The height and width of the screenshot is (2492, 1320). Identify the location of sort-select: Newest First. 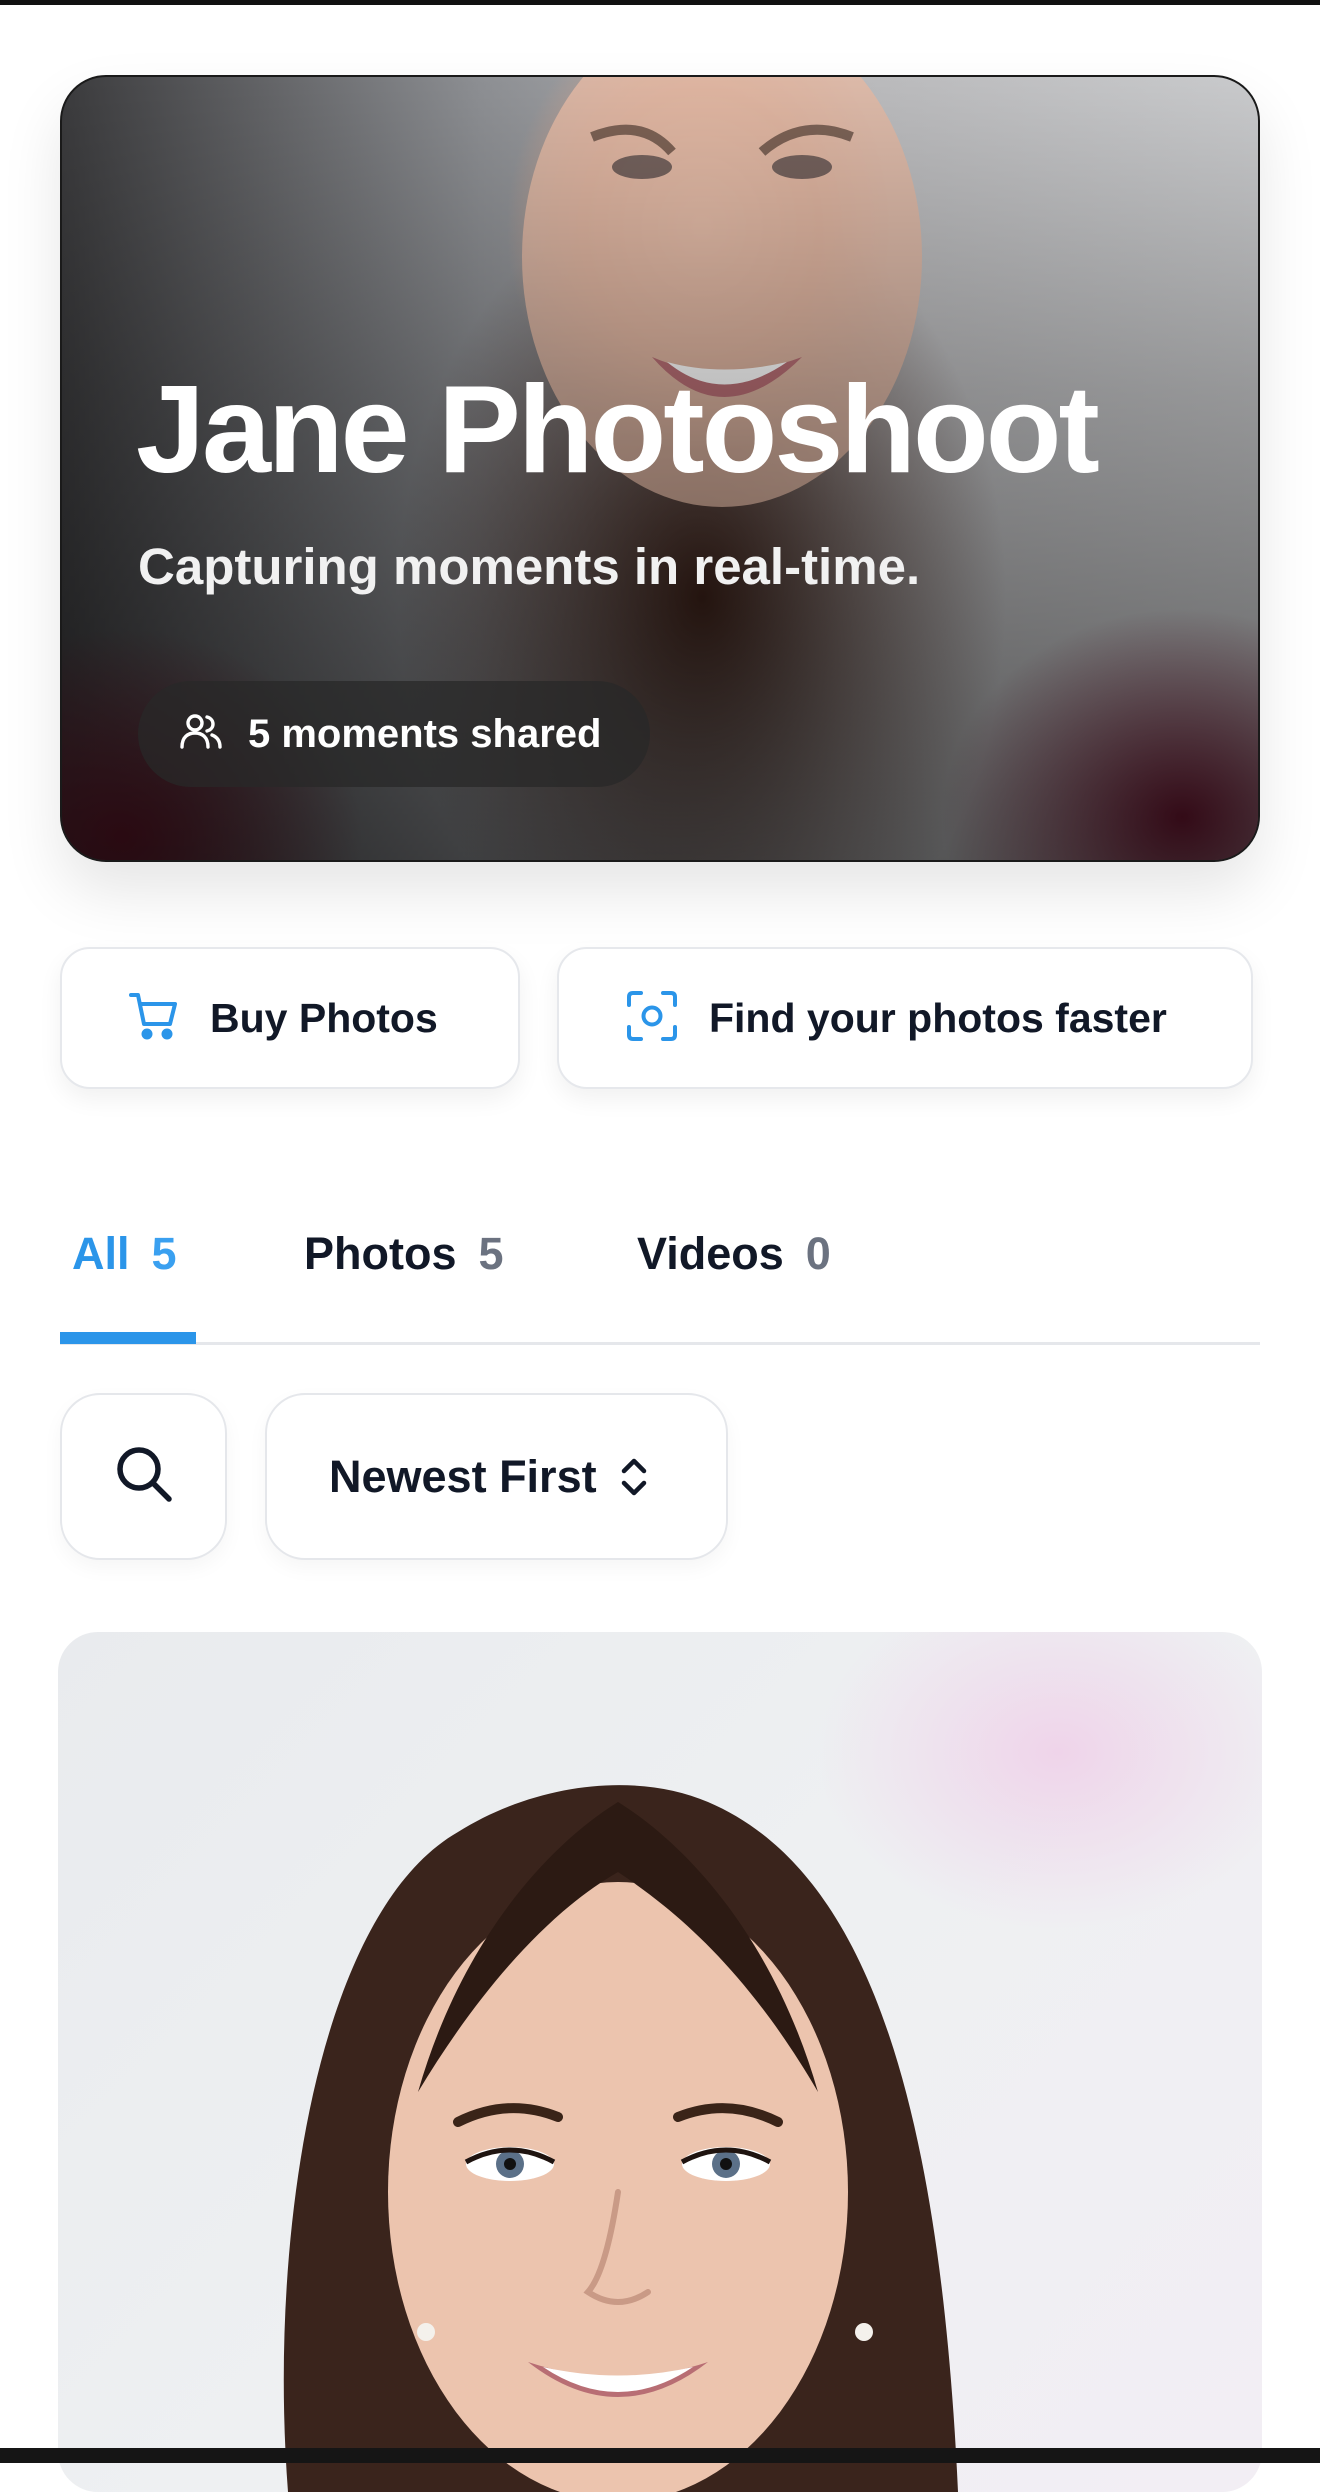
(496, 1476).